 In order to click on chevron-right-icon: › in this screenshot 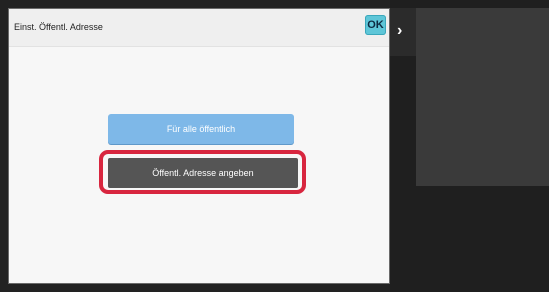, I will do `click(400, 30)`.